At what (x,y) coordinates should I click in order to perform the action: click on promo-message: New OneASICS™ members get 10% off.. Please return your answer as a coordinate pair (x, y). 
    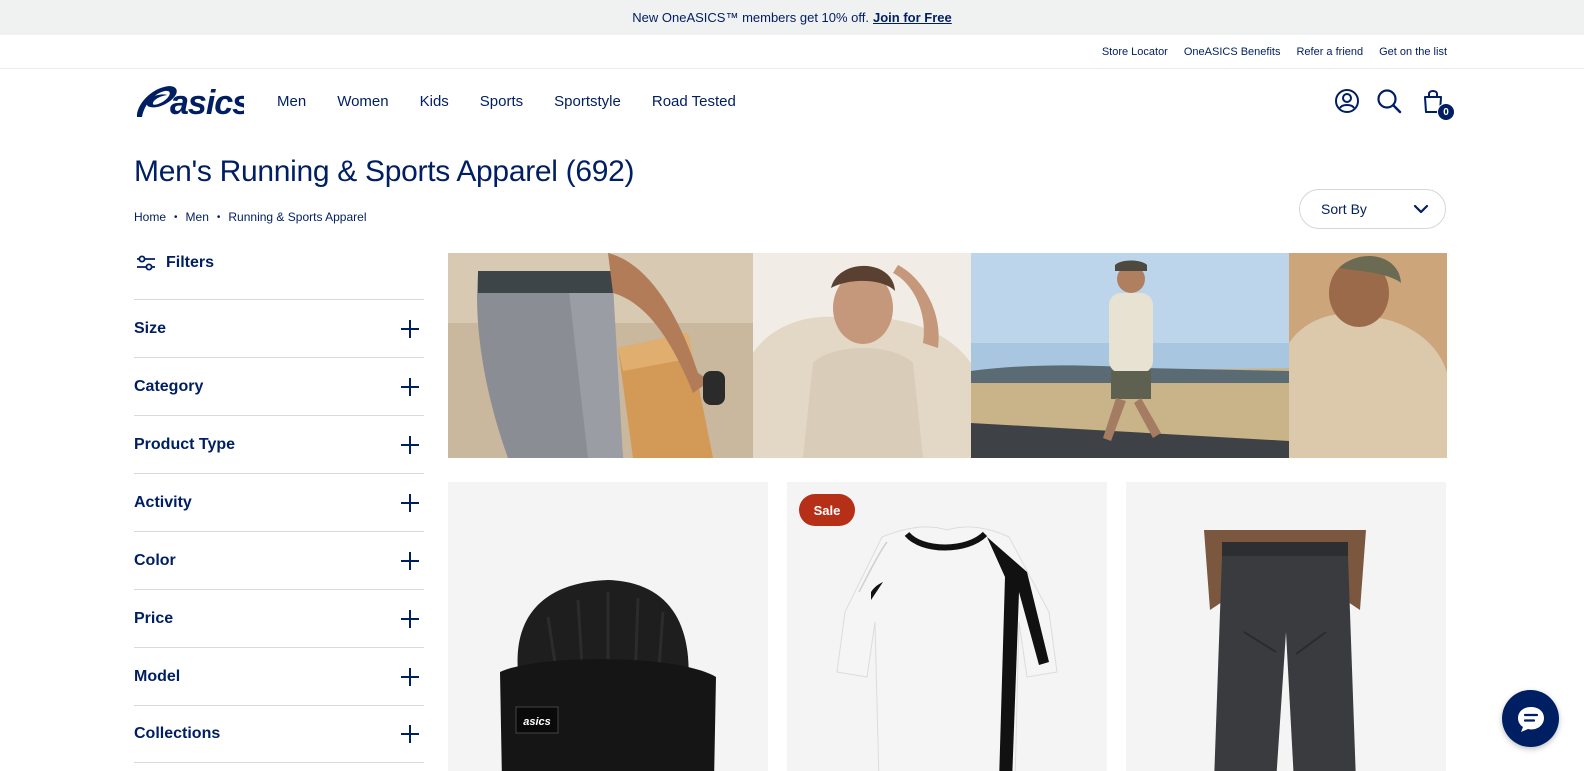
    Looking at the image, I should click on (750, 17).